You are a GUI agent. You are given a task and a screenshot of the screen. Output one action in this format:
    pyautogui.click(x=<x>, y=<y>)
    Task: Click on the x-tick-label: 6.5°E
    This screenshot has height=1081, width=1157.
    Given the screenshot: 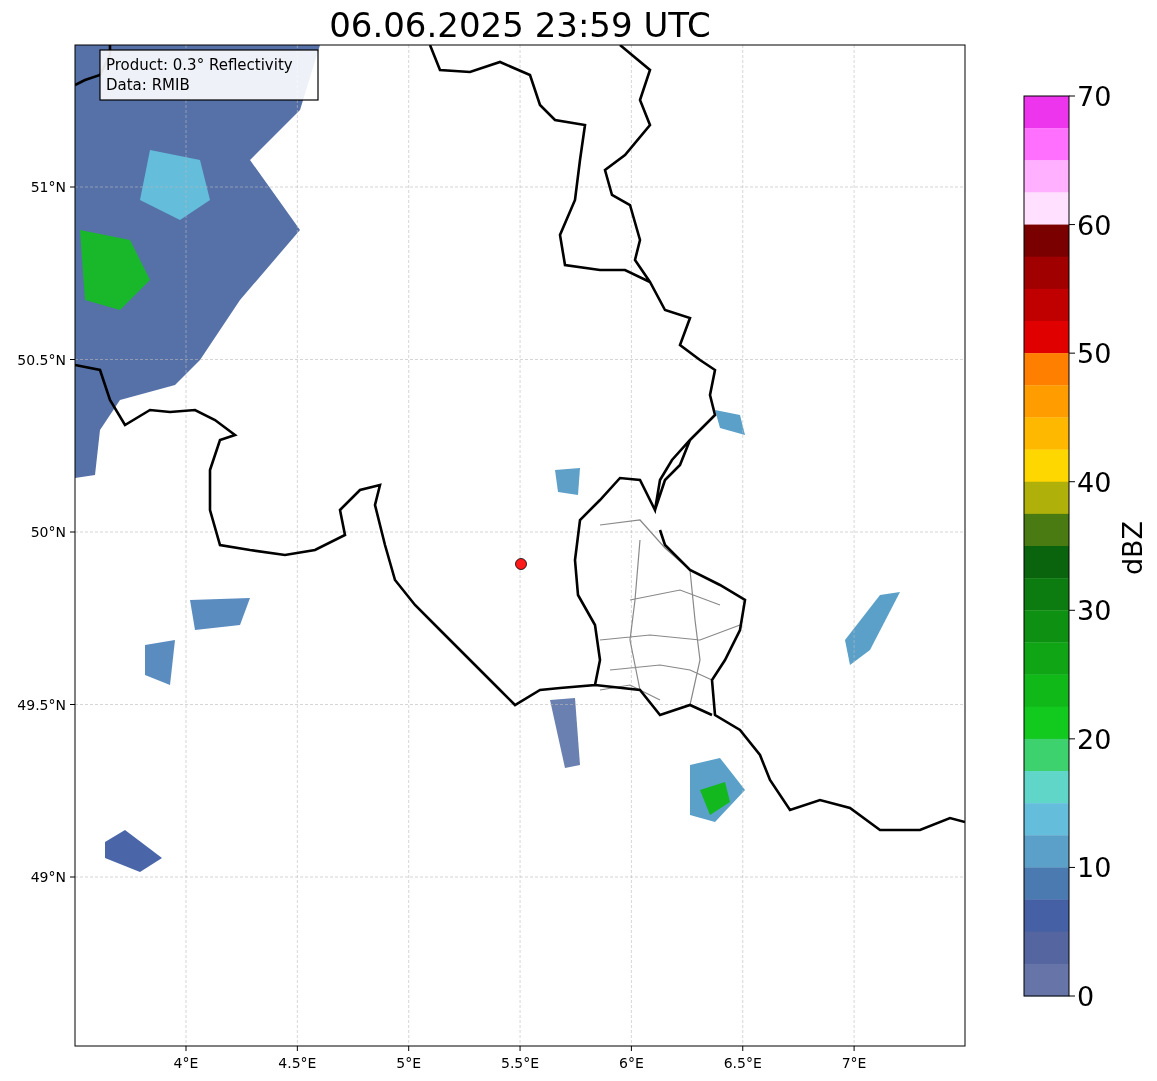 What is the action you would take?
    pyautogui.click(x=742, y=1063)
    